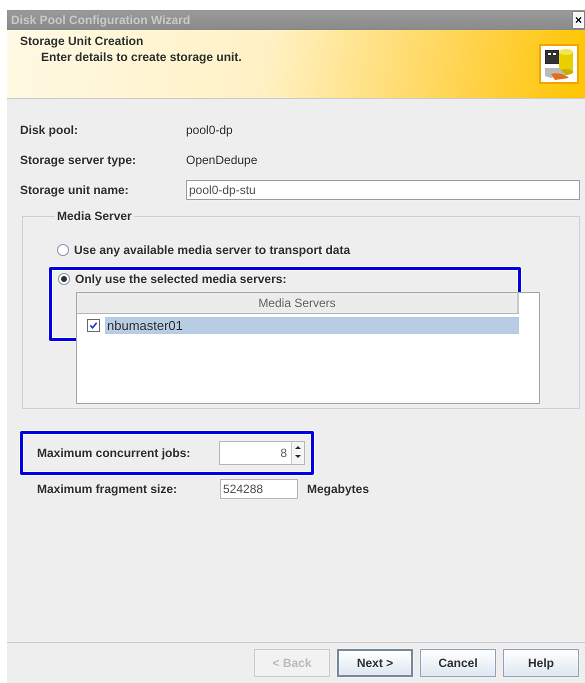 This screenshot has width=585, height=683. What do you see at coordinates (458, 663) in the screenshot?
I see `wizard-button: Cancel` at bounding box center [458, 663].